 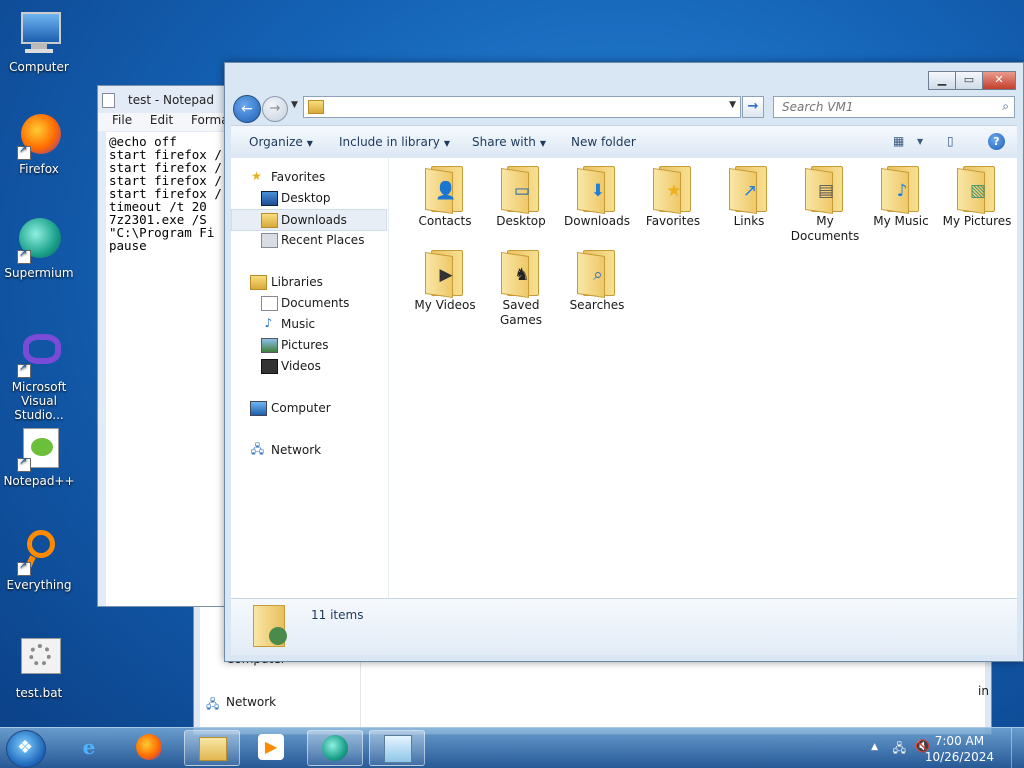 I want to click on video-icon, so click(x=269, y=366).